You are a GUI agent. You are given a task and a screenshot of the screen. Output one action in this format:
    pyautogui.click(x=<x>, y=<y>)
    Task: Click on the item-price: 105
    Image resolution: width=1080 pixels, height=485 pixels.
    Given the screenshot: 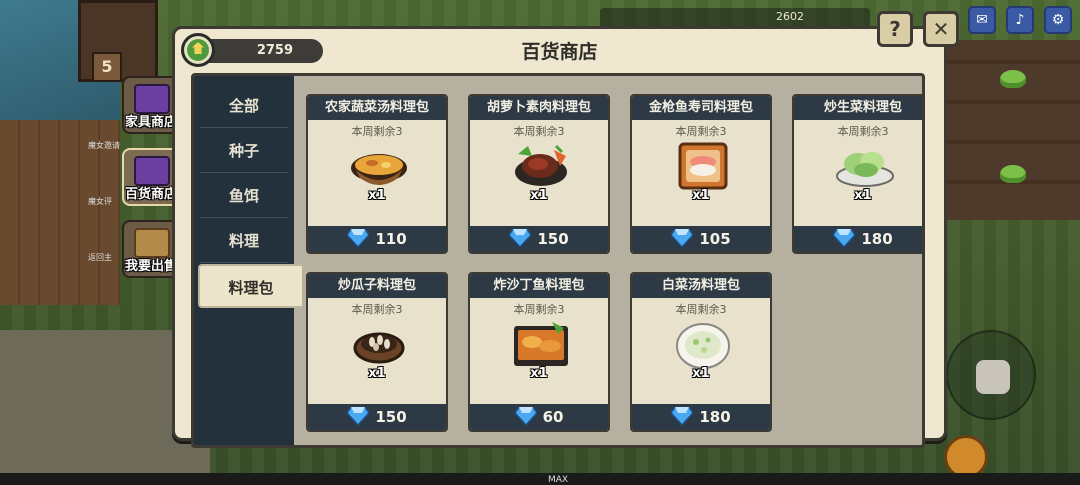 What is the action you would take?
    pyautogui.click(x=701, y=239)
    